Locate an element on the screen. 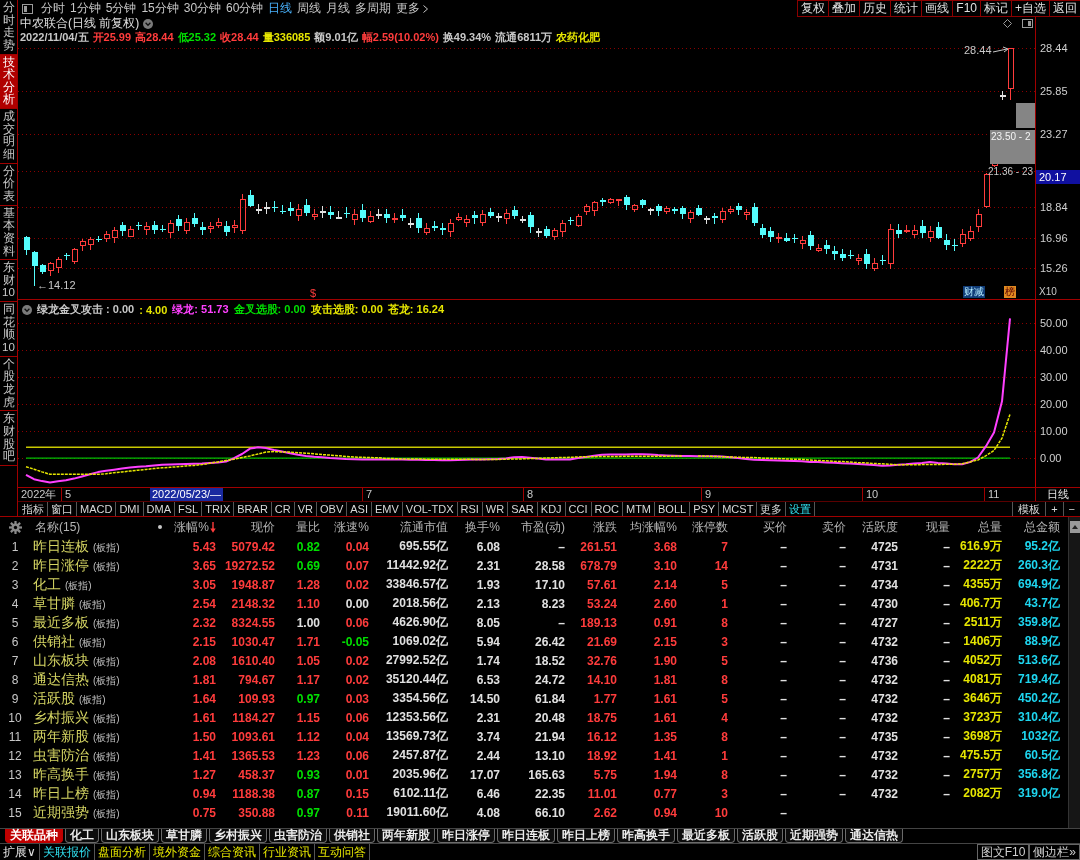 Image resolution: width=1080 pixels, height=860 pixels. column-header: 均涨幅% is located at coordinates (647, 527).